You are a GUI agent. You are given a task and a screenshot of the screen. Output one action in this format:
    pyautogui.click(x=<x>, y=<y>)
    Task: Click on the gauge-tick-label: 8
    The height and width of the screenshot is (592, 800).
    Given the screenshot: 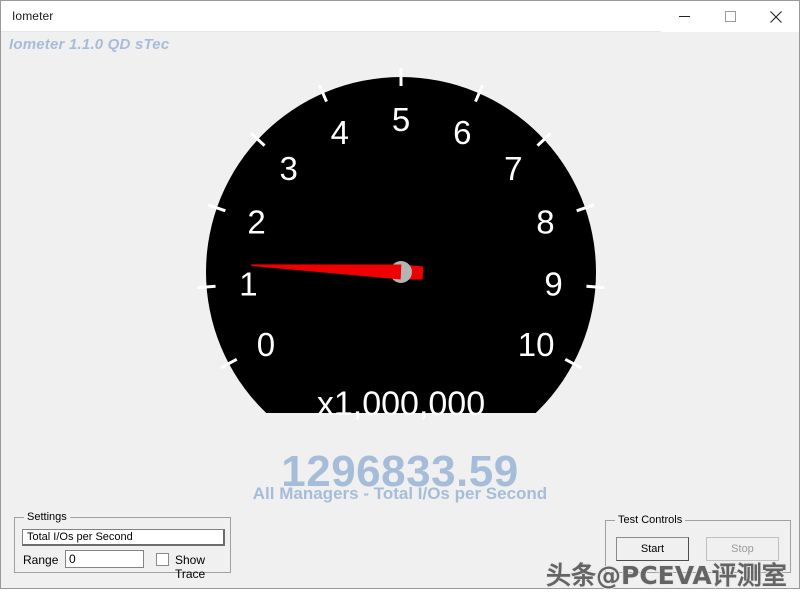 What is the action you would take?
    pyautogui.click(x=545, y=222)
    